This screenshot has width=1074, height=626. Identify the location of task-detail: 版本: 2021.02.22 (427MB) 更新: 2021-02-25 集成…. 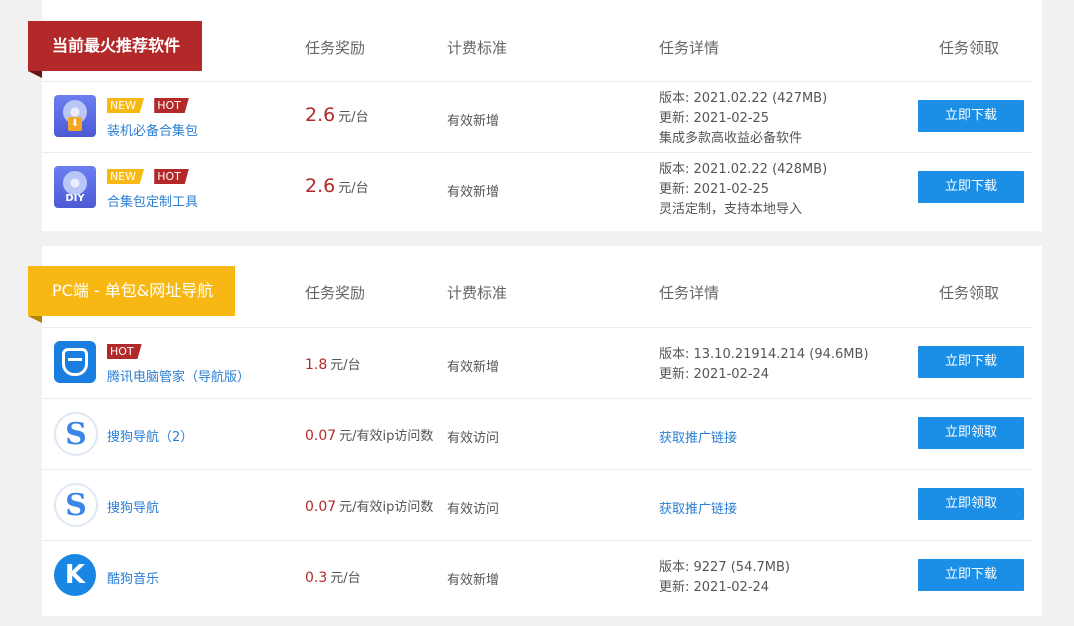
(743, 119).